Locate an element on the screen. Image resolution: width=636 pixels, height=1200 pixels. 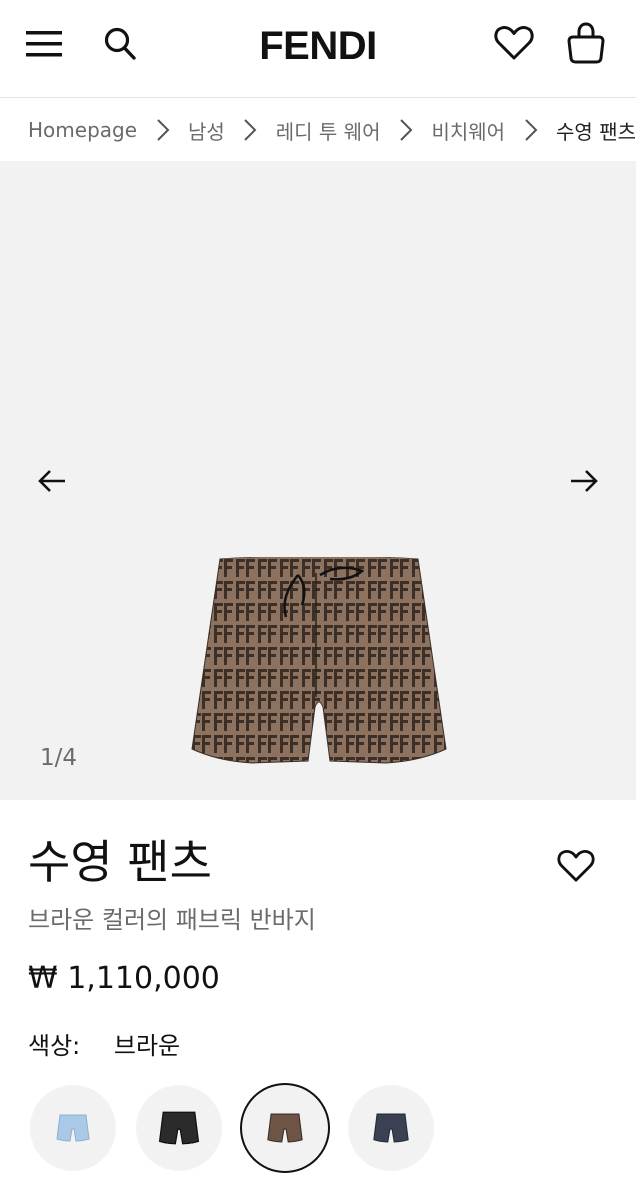
color-swatch-black is located at coordinates (179, 1128).